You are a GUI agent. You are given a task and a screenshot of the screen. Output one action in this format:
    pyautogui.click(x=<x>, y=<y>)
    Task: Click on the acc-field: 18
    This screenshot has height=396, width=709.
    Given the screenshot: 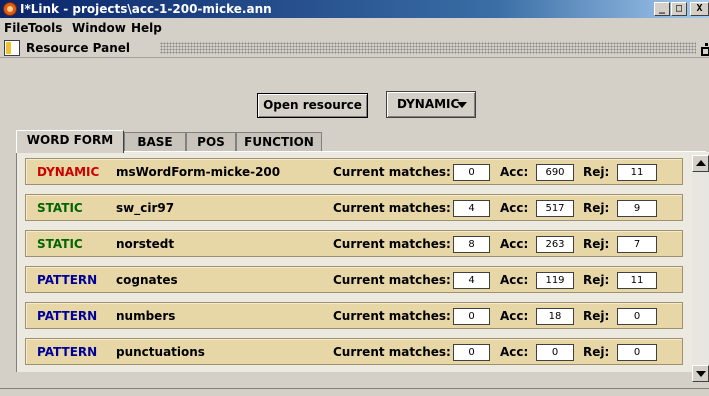 What is the action you would take?
    pyautogui.click(x=555, y=316)
    